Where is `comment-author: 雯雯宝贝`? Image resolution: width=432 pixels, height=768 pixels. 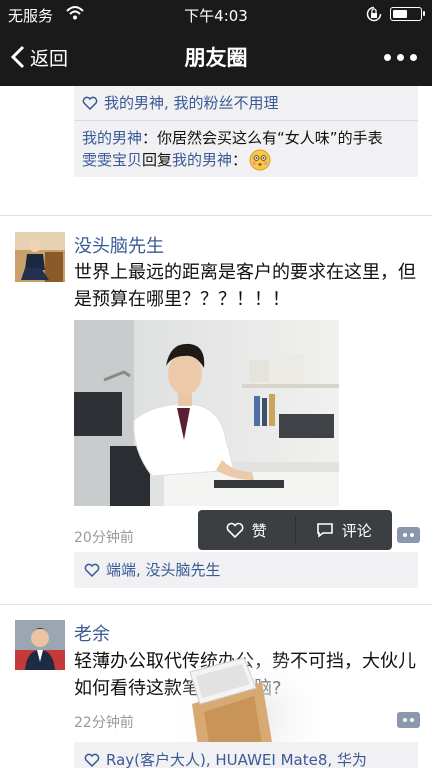
comment-author: 雯雯宝贝 is located at coordinates (112, 160).